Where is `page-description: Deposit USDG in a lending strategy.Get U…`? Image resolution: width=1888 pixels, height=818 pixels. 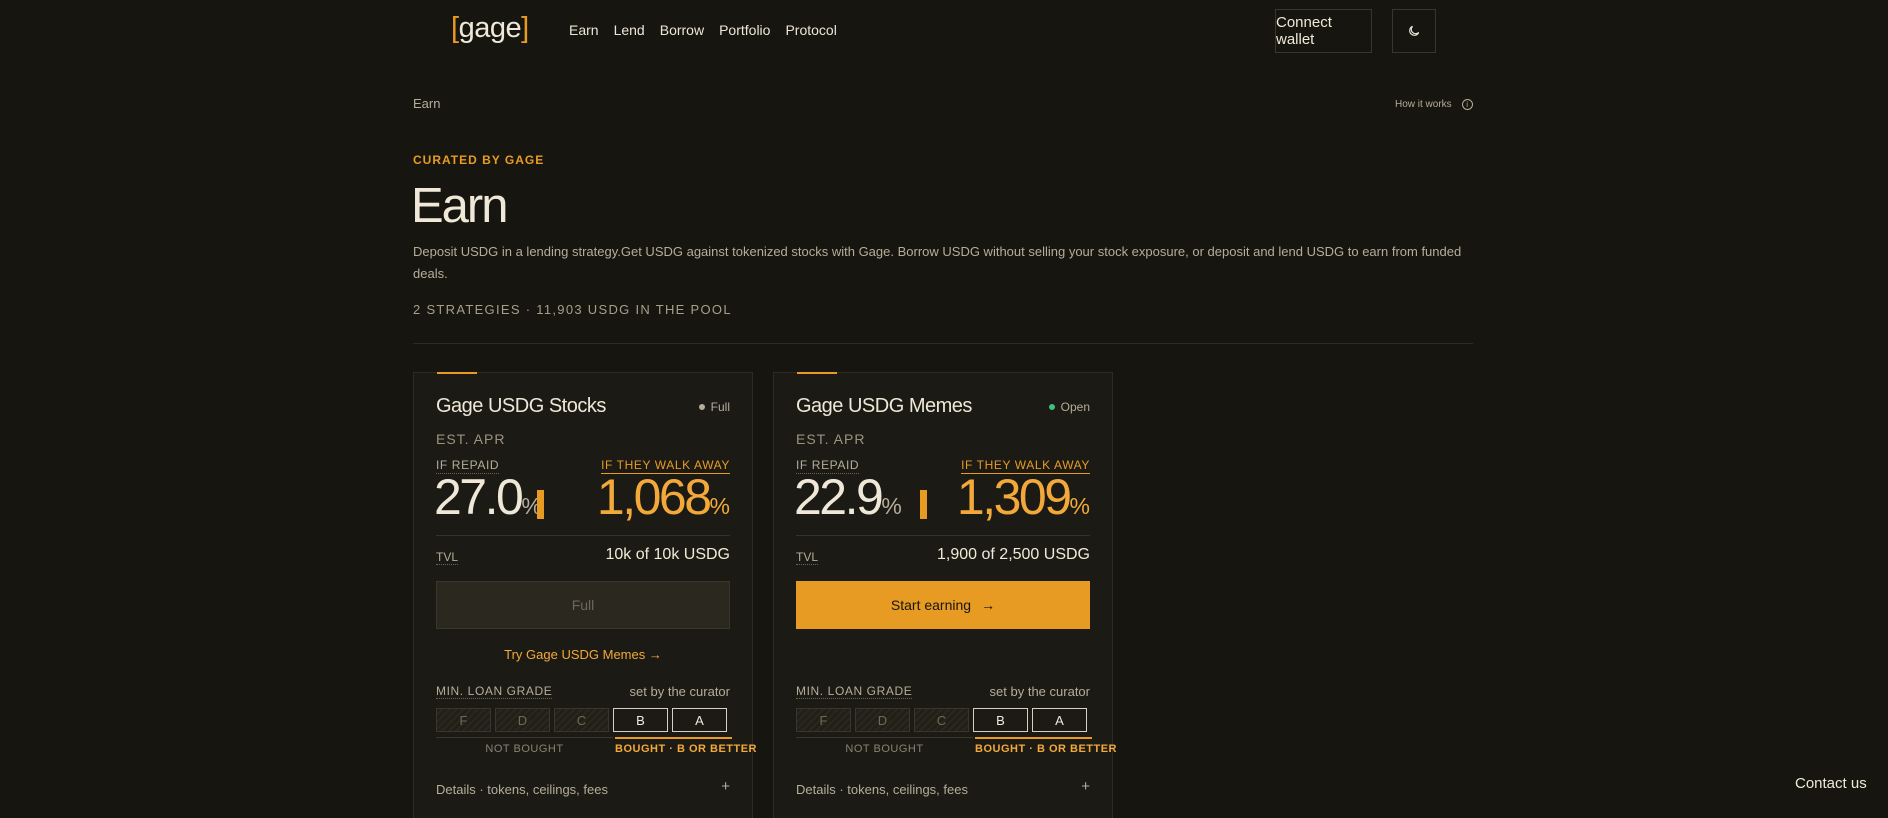
page-description: Deposit USDG in a lending strategy.Get U… is located at coordinates (937, 262).